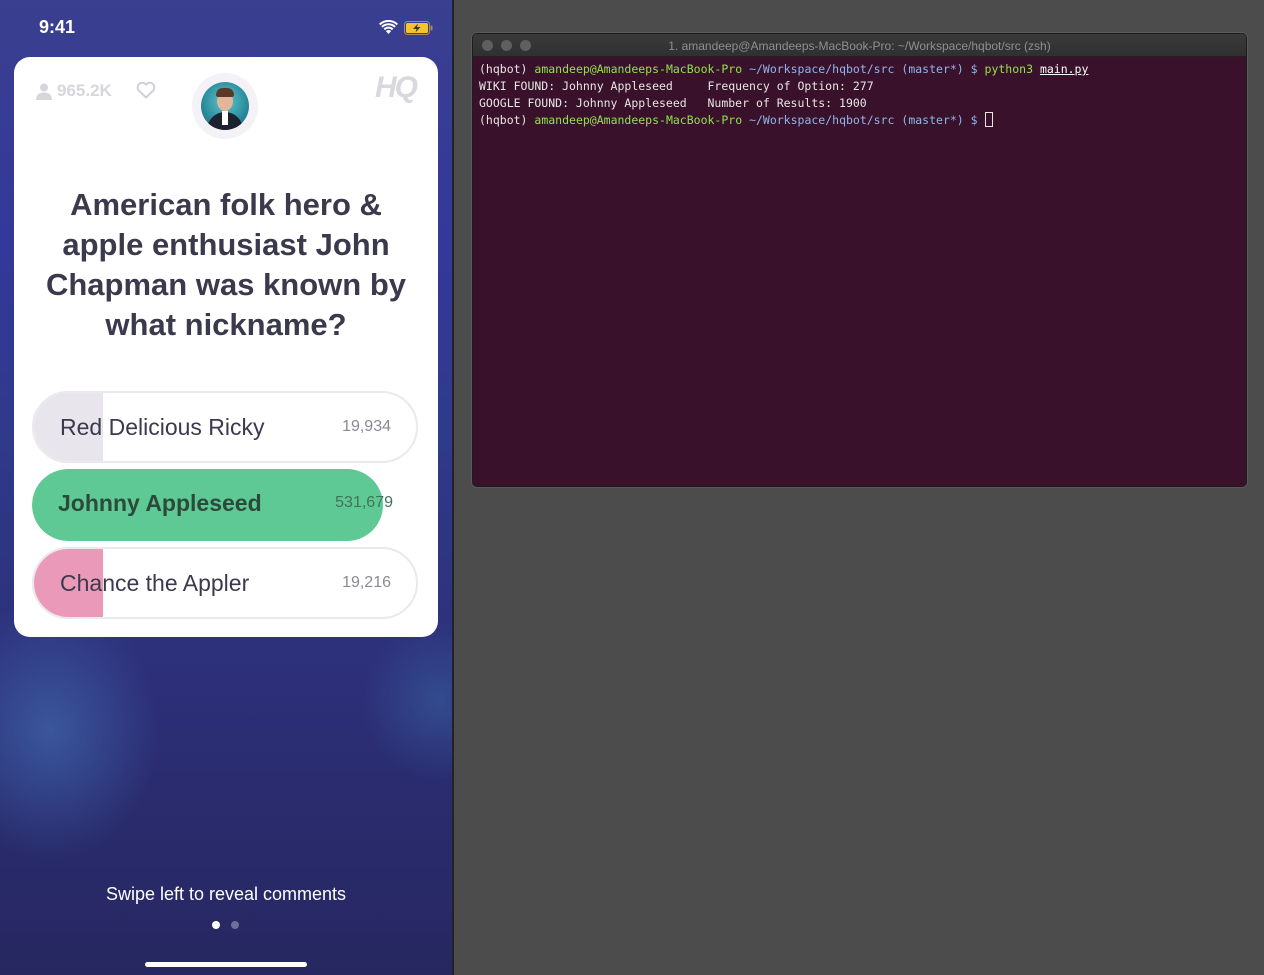 The height and width of the screenshot is (975, 1264). What do you see at coordinates (226, 894) in the screenshot?
I see `swipe-hint: Swipe left to reveal comments` at bounding box center [226, 894].